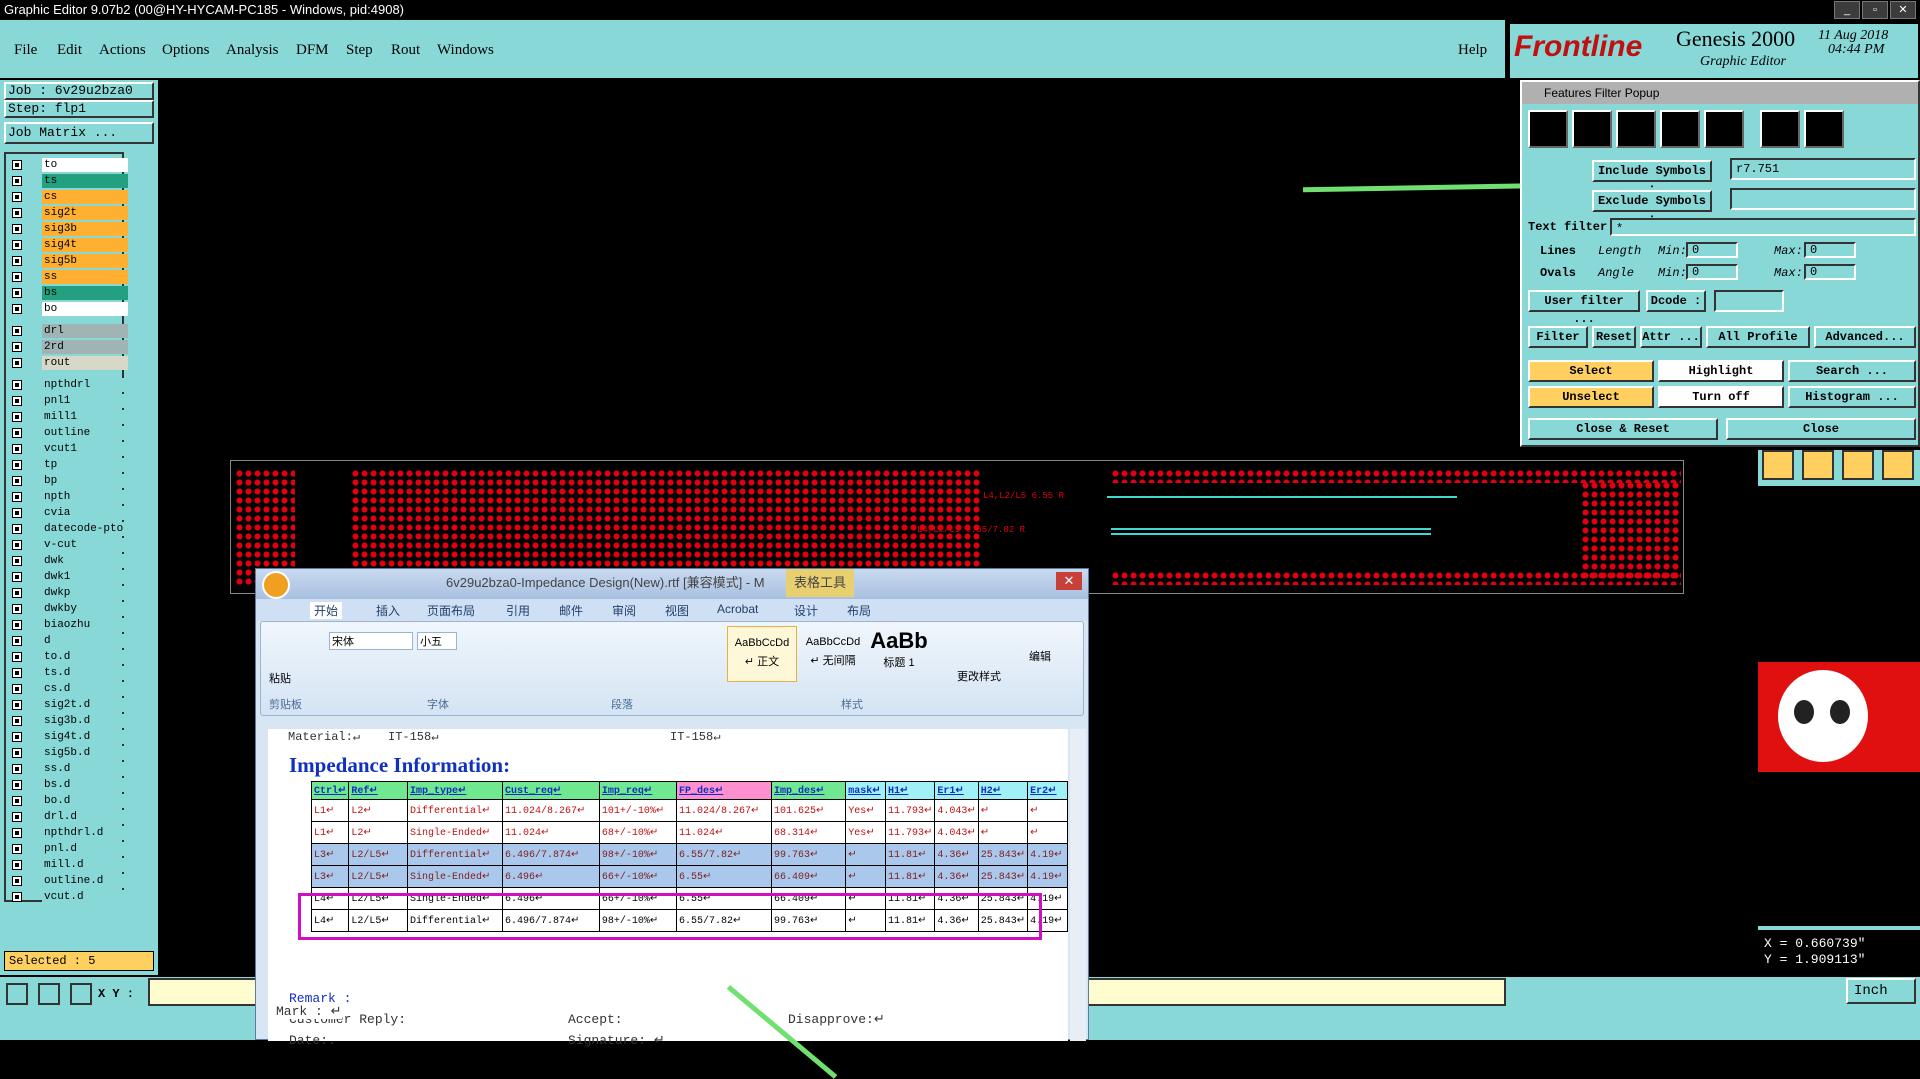 Image resolution: width=1920 pixels, height=1079 pixels. I want to click on layer-row: v-cut, so click(67, 545).